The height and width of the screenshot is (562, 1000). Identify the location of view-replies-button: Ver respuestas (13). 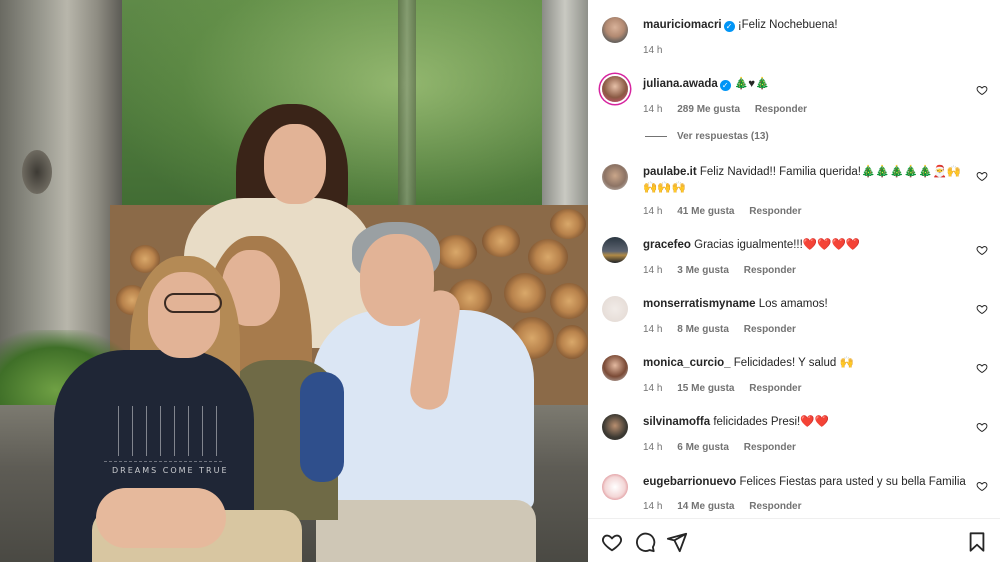
(707, 136).